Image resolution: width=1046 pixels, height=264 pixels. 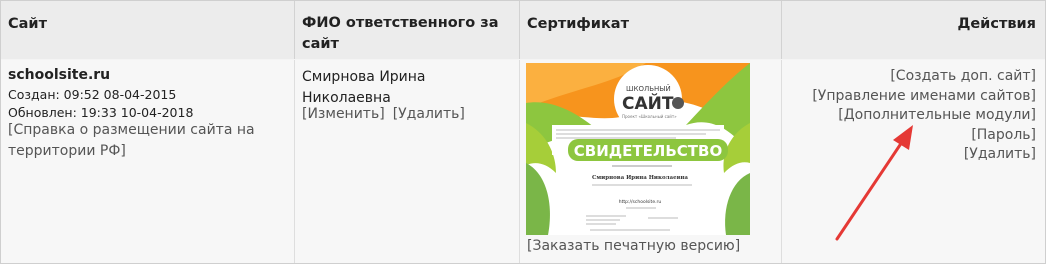 I want to click on column-header-actions-label: Действия, so click(x=996, y=24).